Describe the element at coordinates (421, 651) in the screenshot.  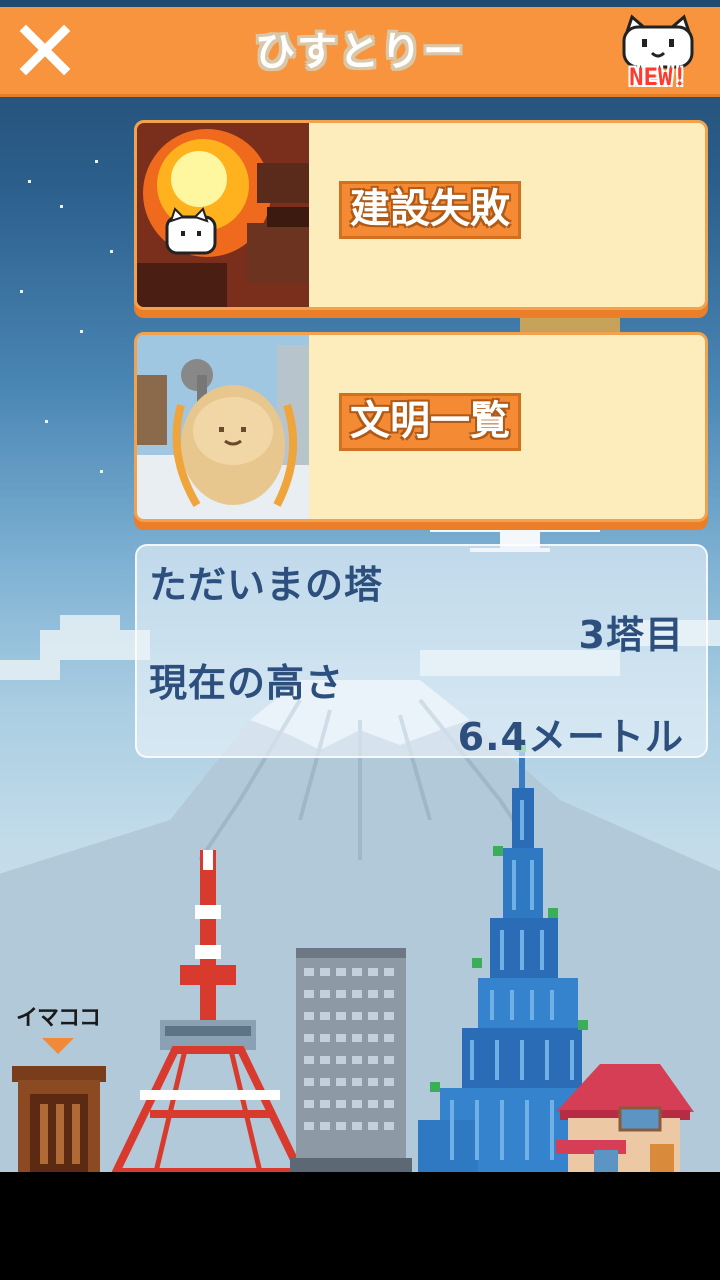
I see `tower-info-panel: ただいまの塔 3塔目 現在の高さ 6.4メートル` at that location.